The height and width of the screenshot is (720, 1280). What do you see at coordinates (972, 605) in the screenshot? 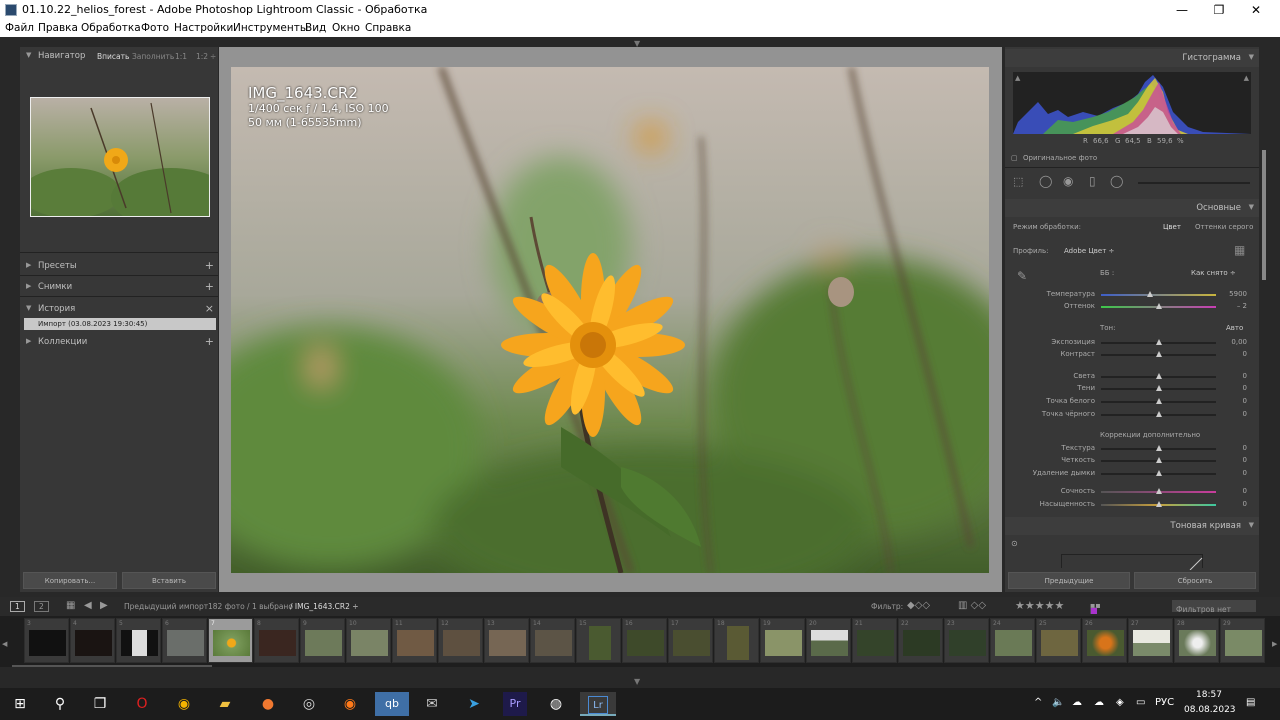
I see `edit-filter-icon: ▥ ◇◇` at bounding box center [972, 605].